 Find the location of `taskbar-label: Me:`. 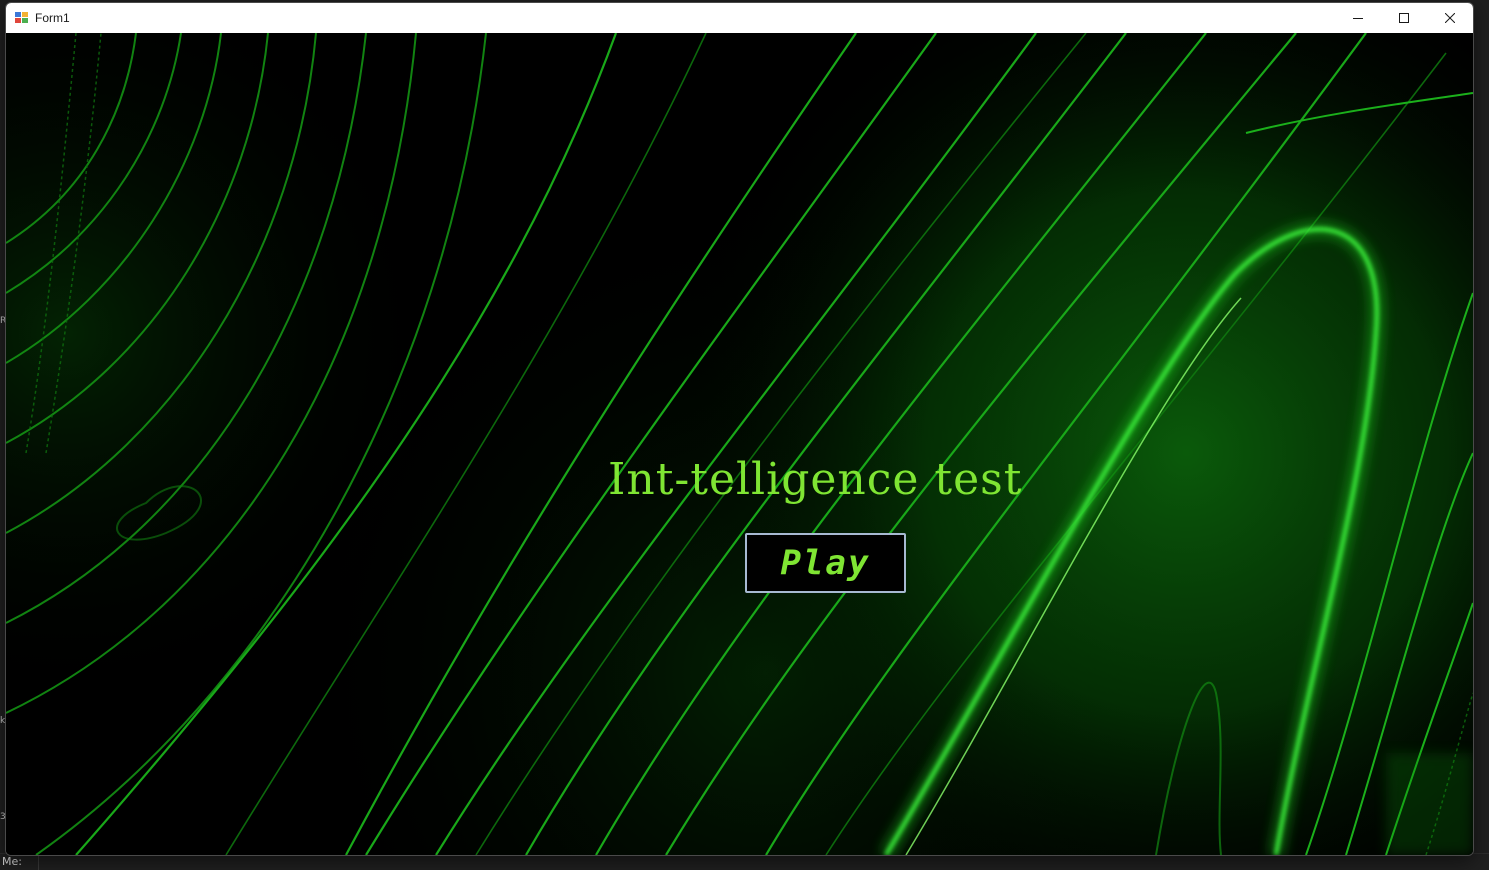

taskbar-label: Me: is located at coordinates (12, 861).